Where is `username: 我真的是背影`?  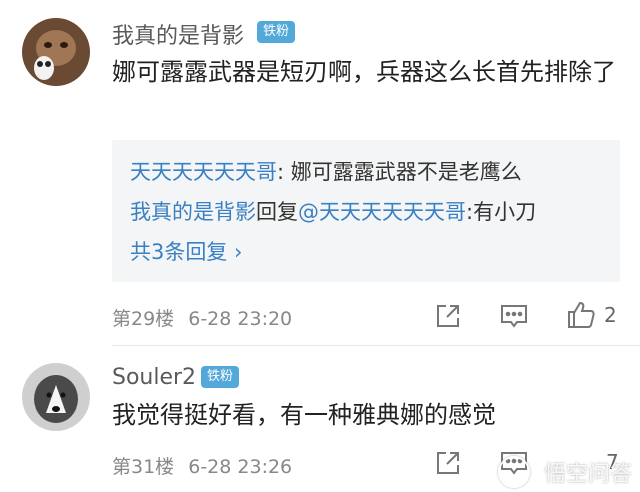
username: 我真的是背影 is located at coordinates (178, 34).